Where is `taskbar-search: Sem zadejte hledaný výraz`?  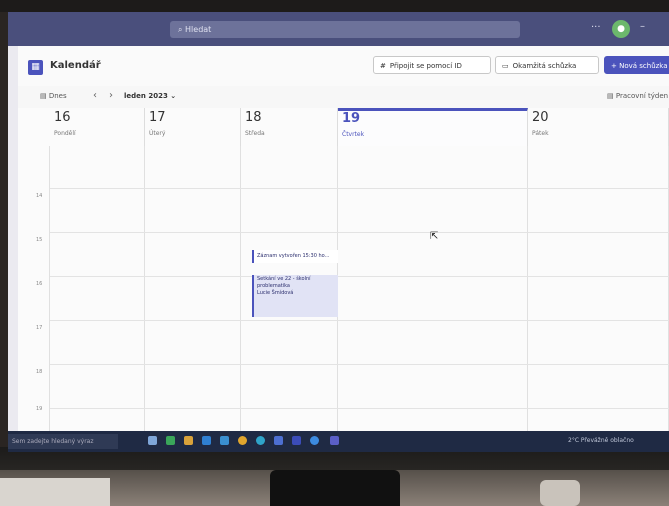
taskbar-search: Sem zadejte hledaný výraz is located at coordinates (63, 441).